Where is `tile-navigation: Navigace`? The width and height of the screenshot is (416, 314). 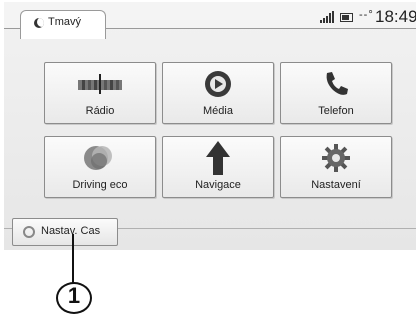
tile-navigation: Navigace is located at coordinates (218, 167).